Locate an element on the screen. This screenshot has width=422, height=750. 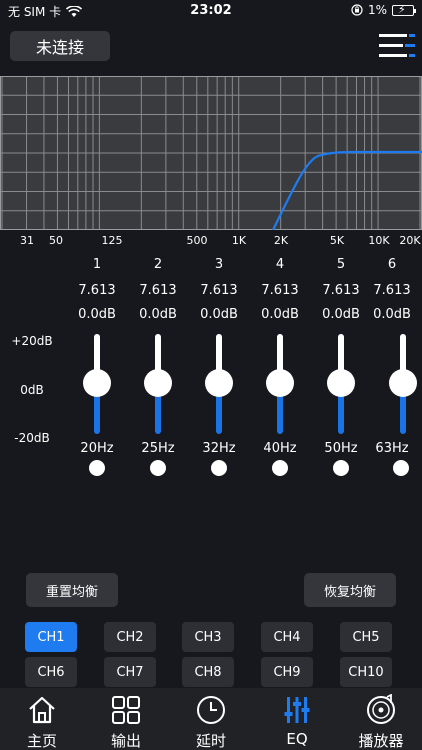
tab-player: 播放器 is located at coordinates (381, 719).